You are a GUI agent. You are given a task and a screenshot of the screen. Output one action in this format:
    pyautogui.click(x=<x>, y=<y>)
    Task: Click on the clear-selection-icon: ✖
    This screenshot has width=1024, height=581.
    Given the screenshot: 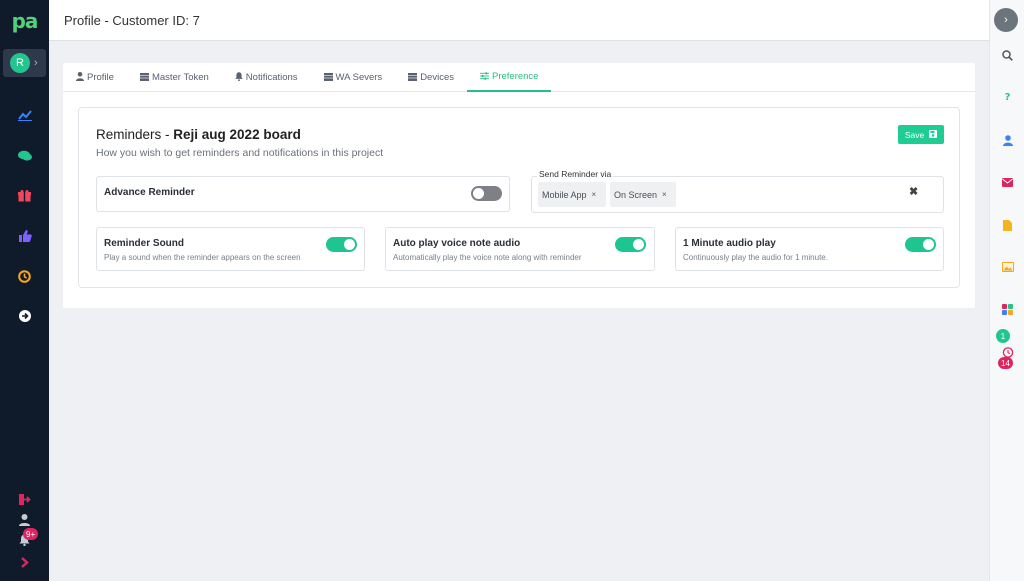 What is the action you would take?
    pyautogui.click(x=913, y=191)
    